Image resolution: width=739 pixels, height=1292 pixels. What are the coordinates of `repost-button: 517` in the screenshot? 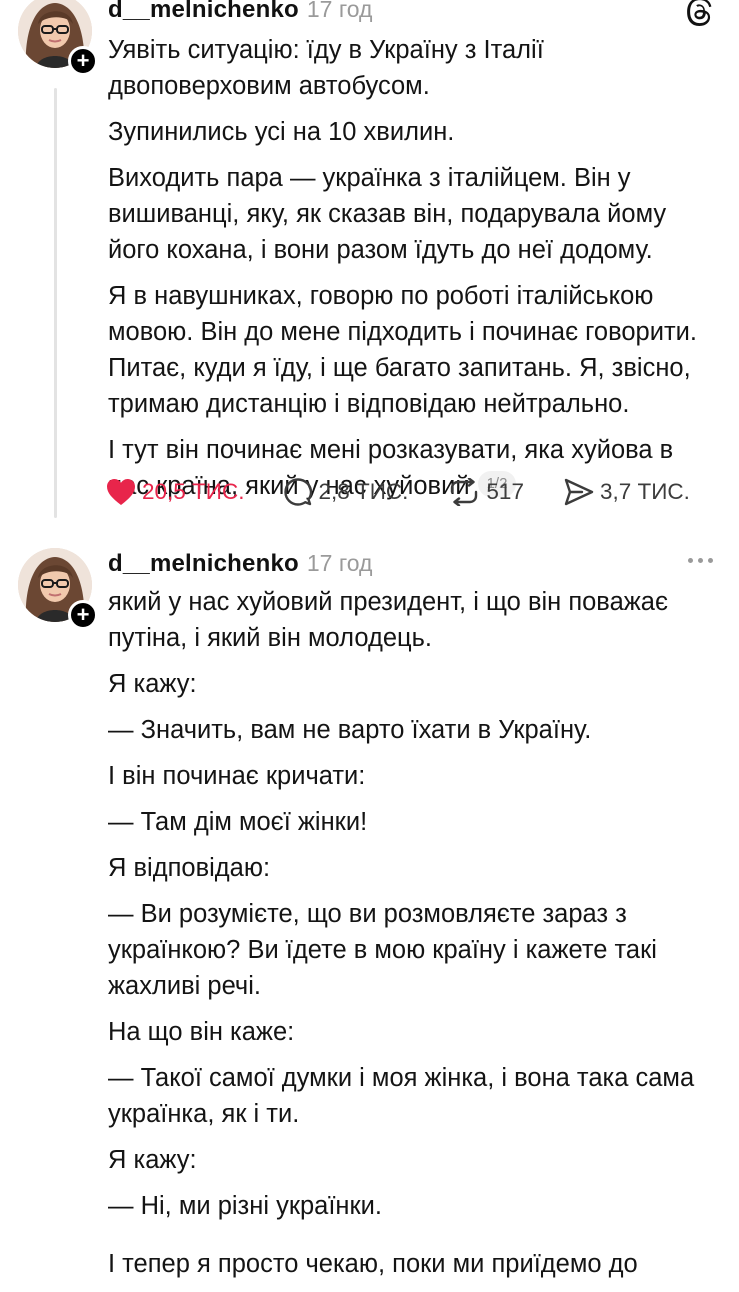 It's located at (486, 492).